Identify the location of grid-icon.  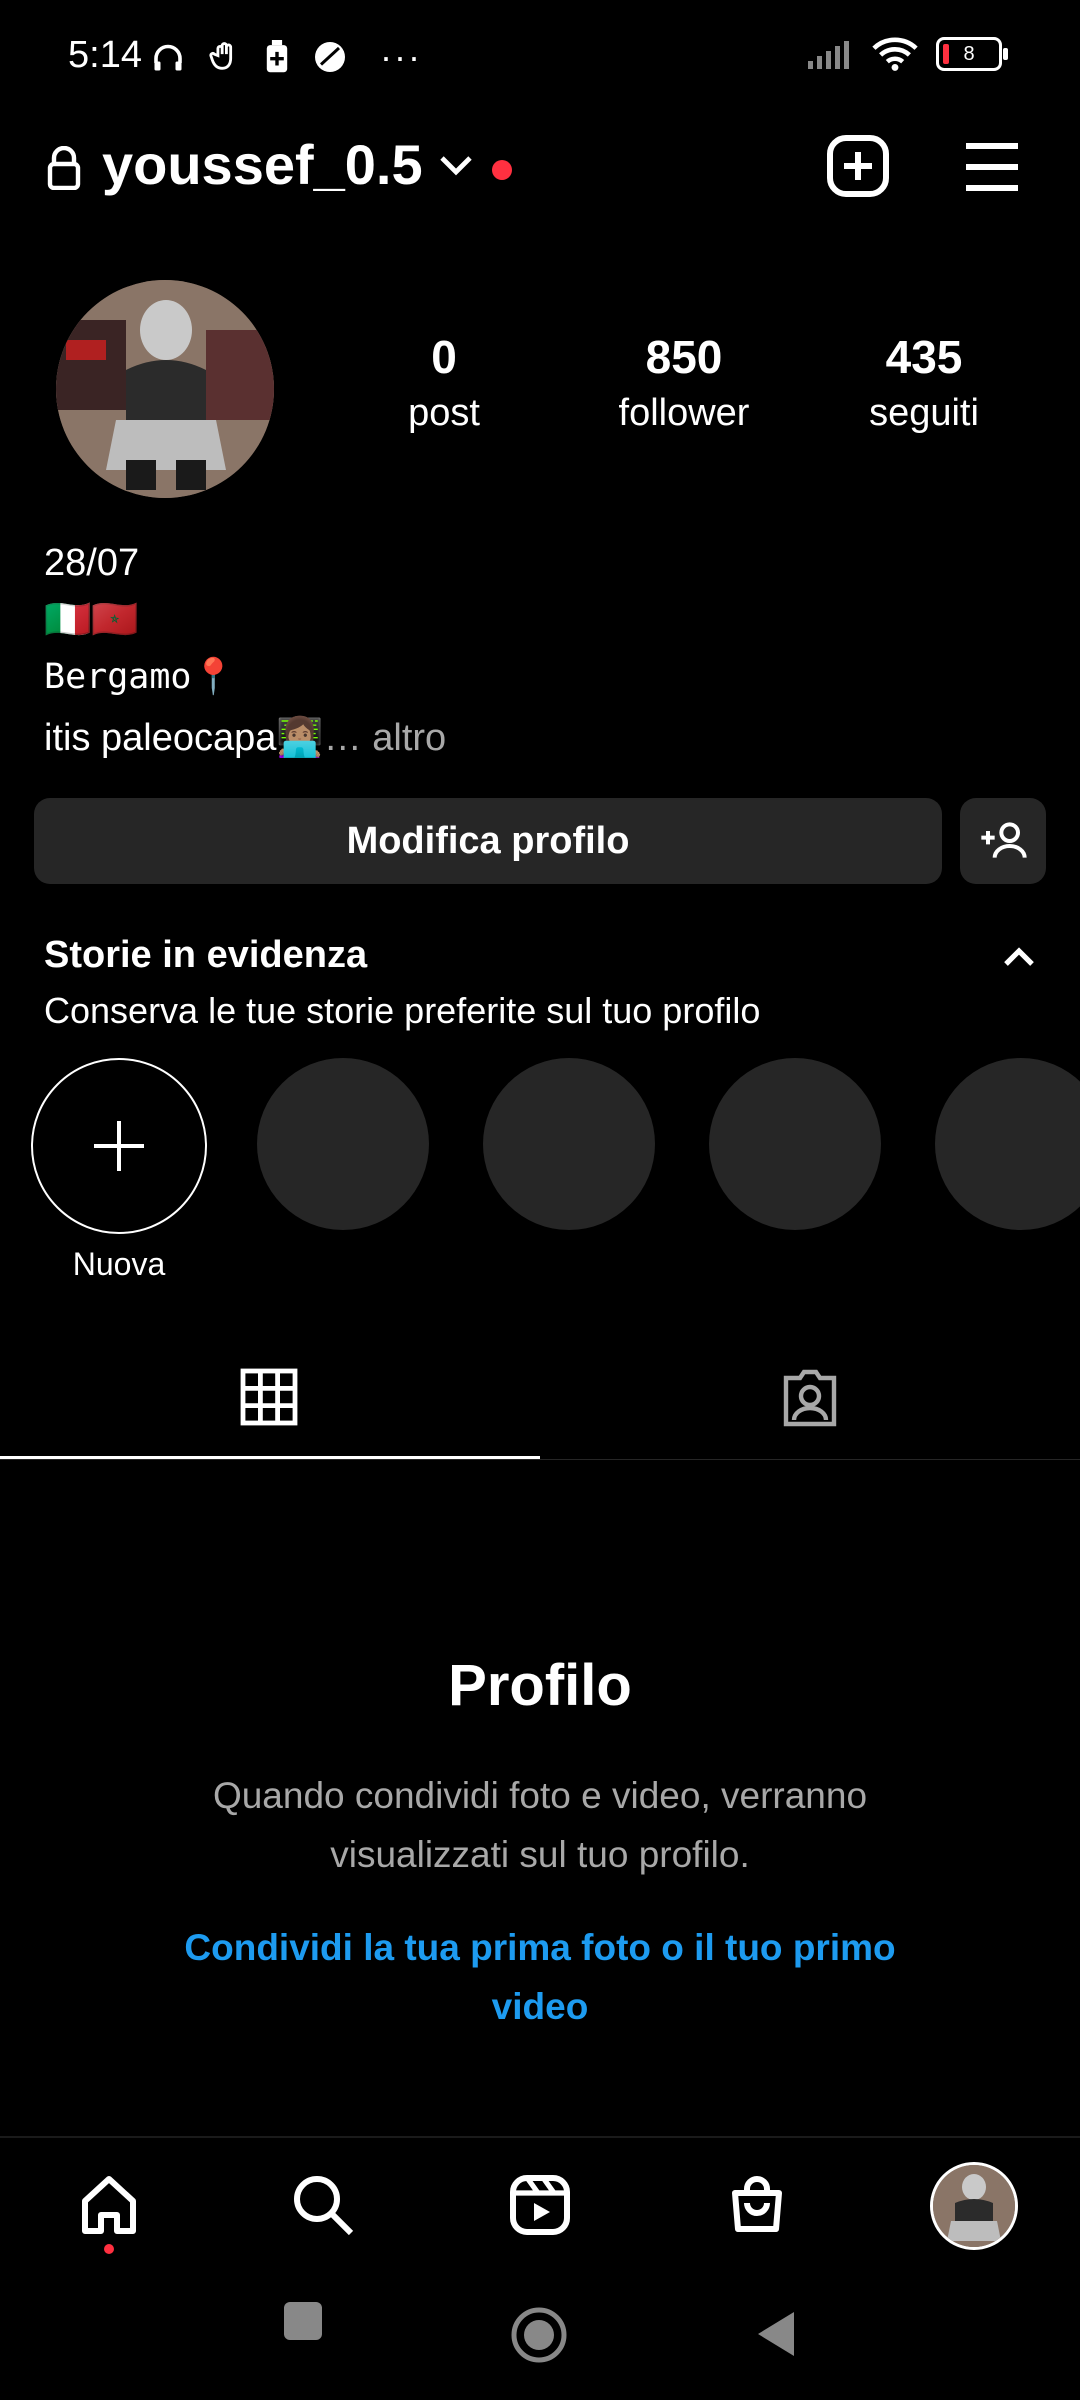
(269, 1397).